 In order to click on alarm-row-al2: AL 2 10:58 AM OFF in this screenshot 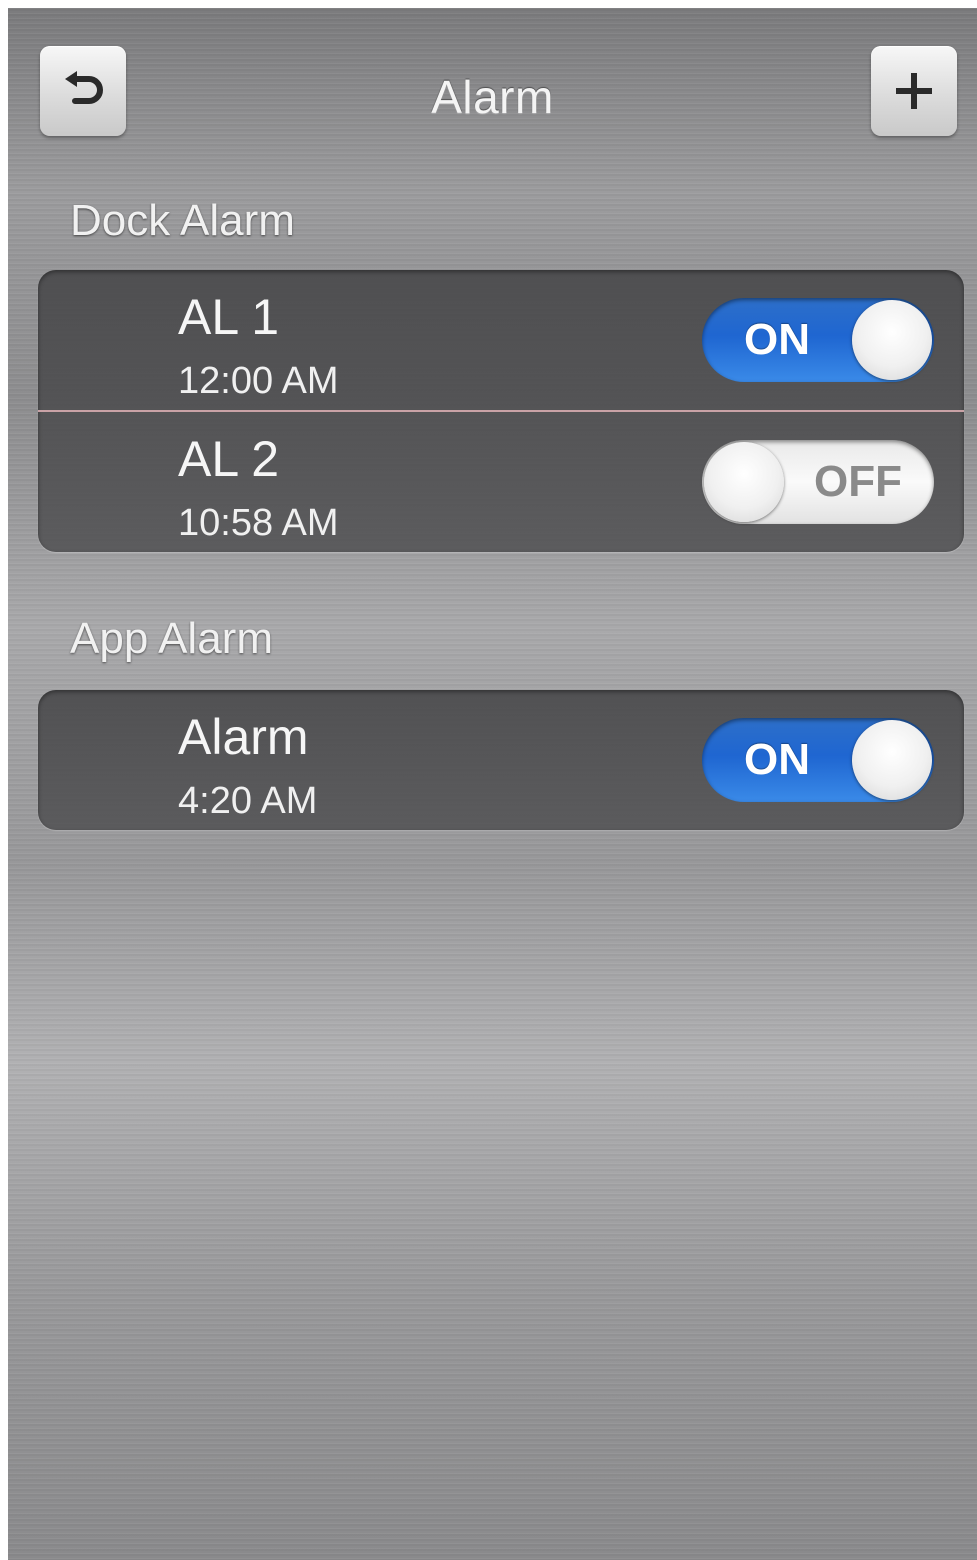, I will do `click(501, 481)`.